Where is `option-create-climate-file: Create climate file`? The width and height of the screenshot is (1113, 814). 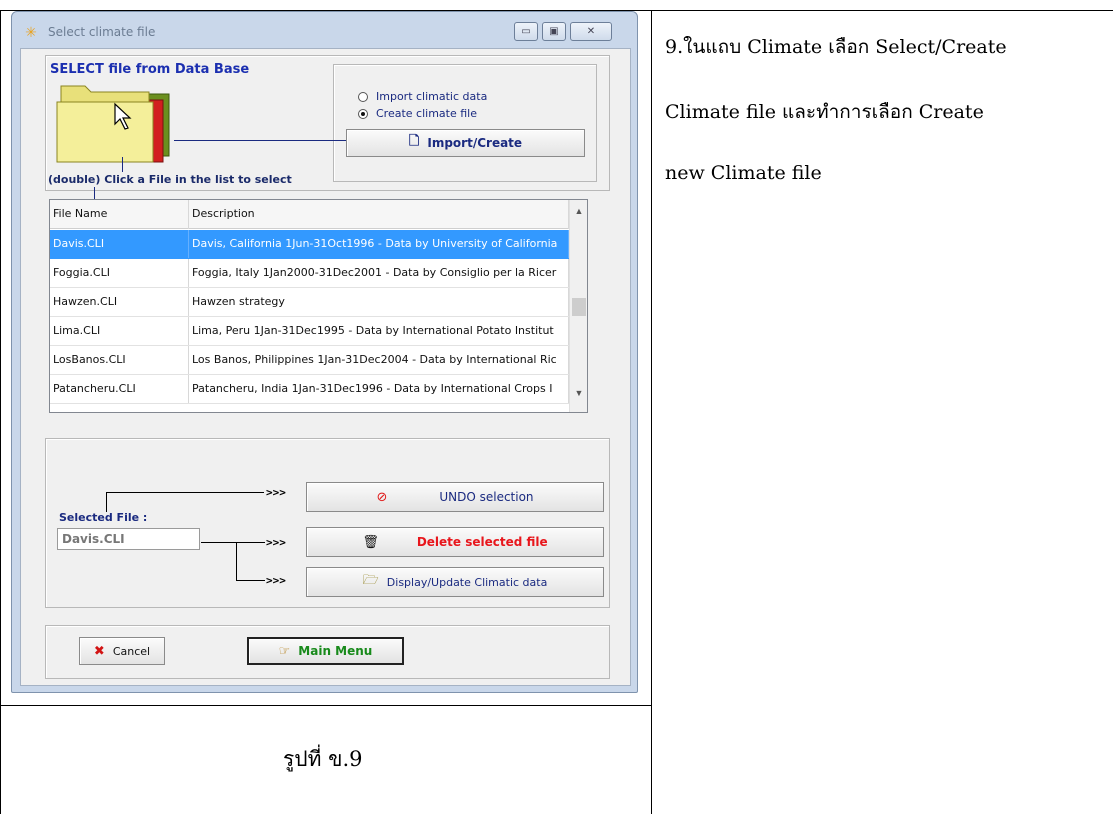 option-create-climate-file: Create climate file is located at coordinates (417, 113).